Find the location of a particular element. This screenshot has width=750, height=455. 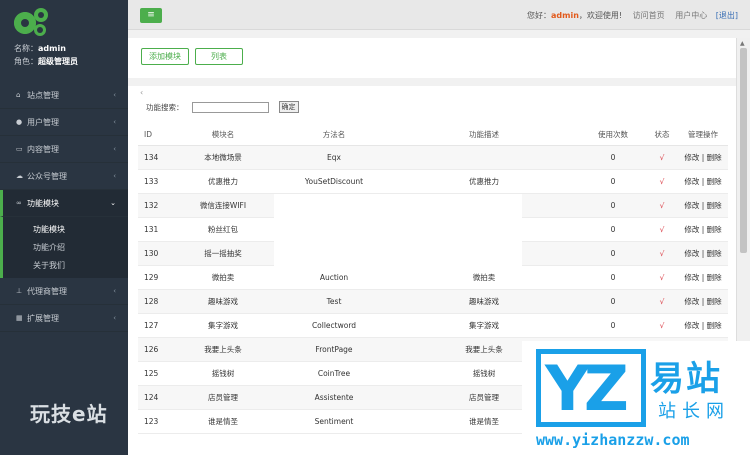

search-submit-button: 确定 is located at coordinates (288, 107).